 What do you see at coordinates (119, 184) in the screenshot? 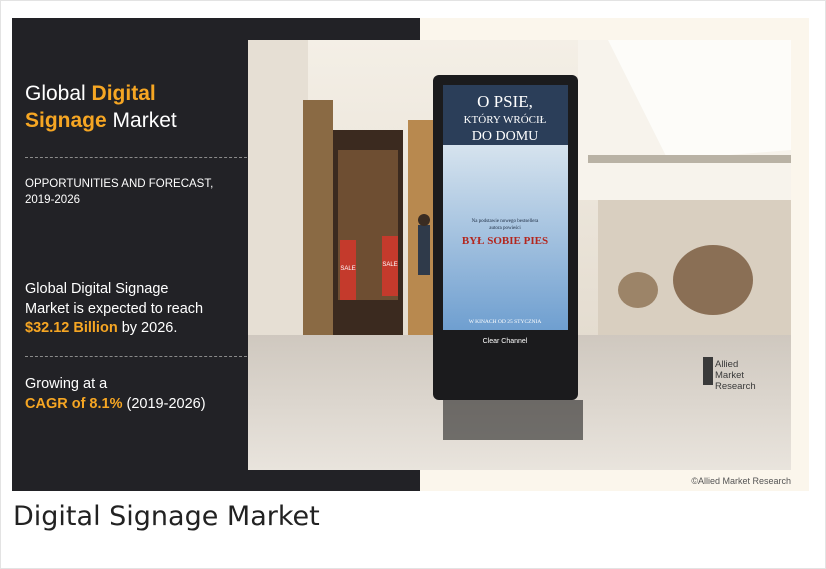
I see `subtitle-line1: OPPORTUNITIES AND FORECAST,` at bounding box center [119, 184].